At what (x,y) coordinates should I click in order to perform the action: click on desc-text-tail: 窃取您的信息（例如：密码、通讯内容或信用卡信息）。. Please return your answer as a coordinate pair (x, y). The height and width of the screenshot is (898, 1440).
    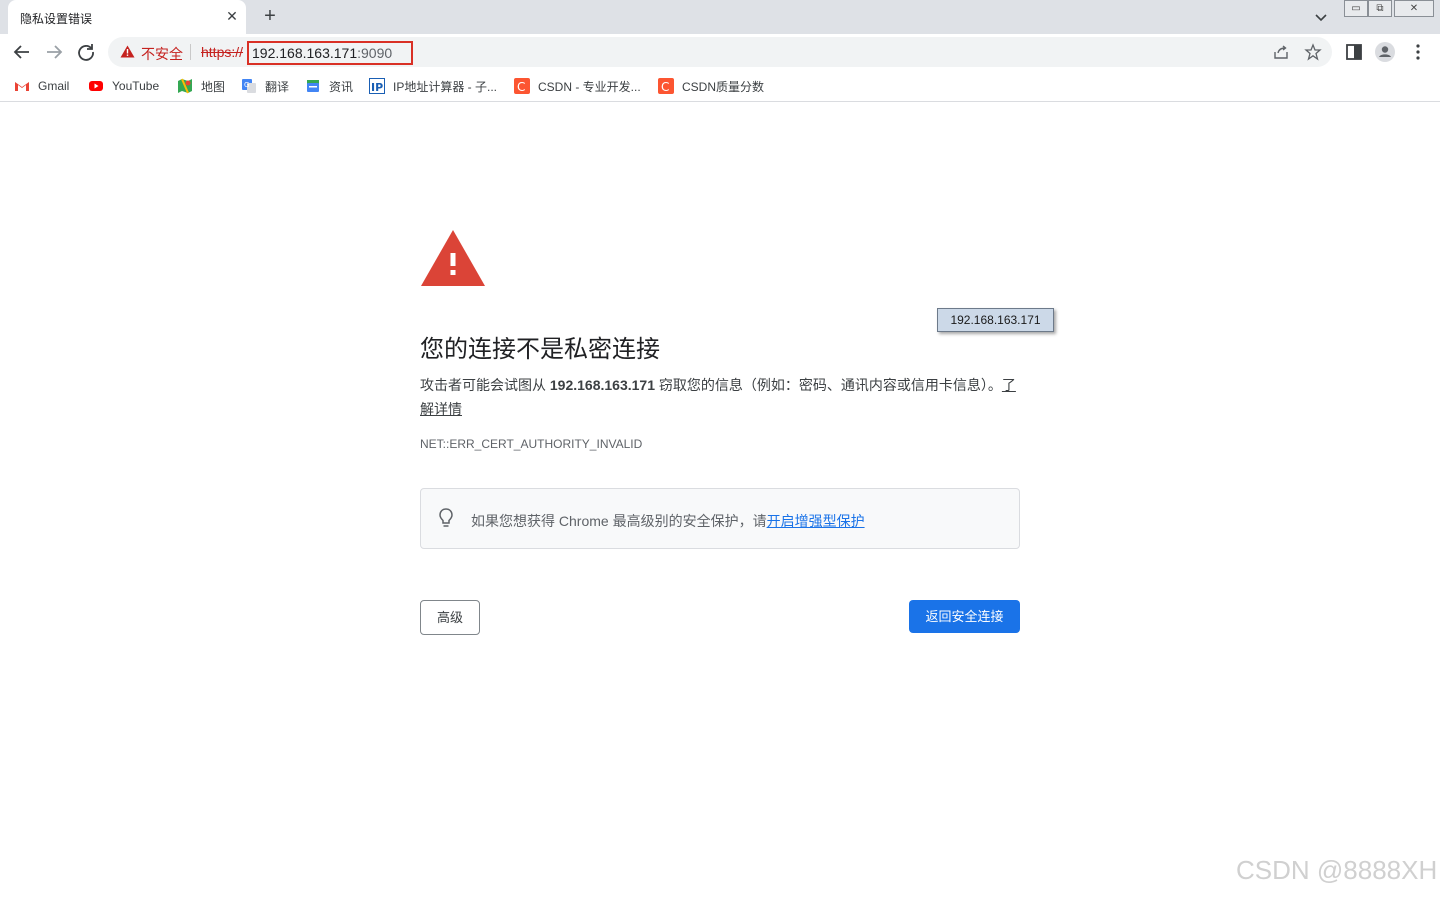
    Looking at the image, I should click on (828, 385).